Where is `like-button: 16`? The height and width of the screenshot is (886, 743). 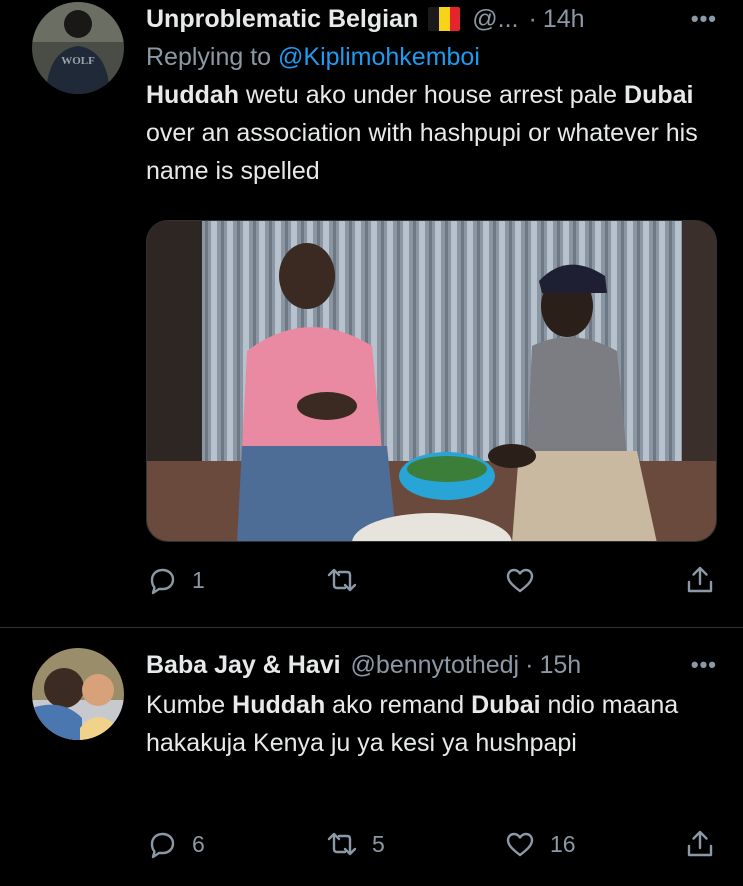
like-button: 16 is located at coordinates (540, 844).